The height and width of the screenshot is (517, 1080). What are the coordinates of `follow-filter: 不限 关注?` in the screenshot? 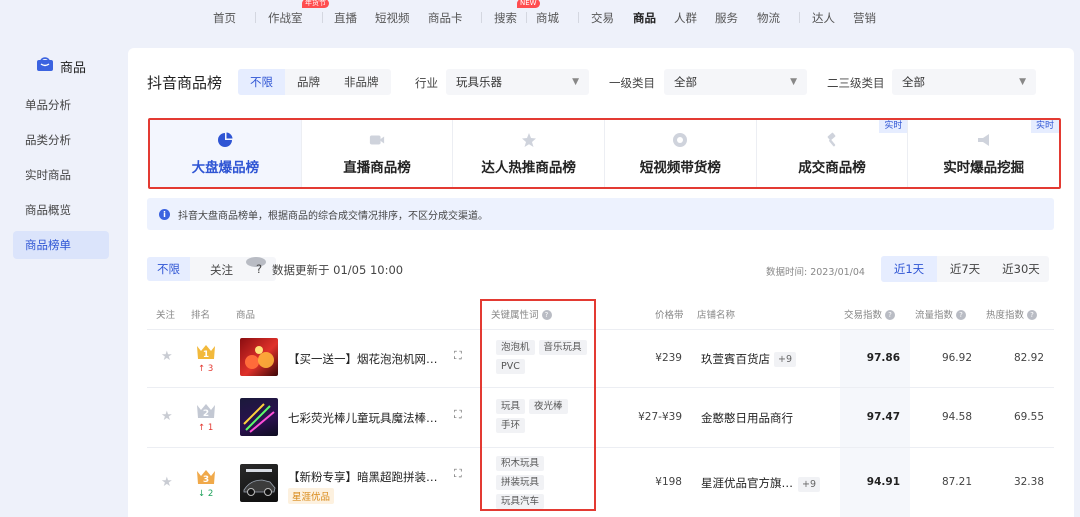 It's located at (211, 269).